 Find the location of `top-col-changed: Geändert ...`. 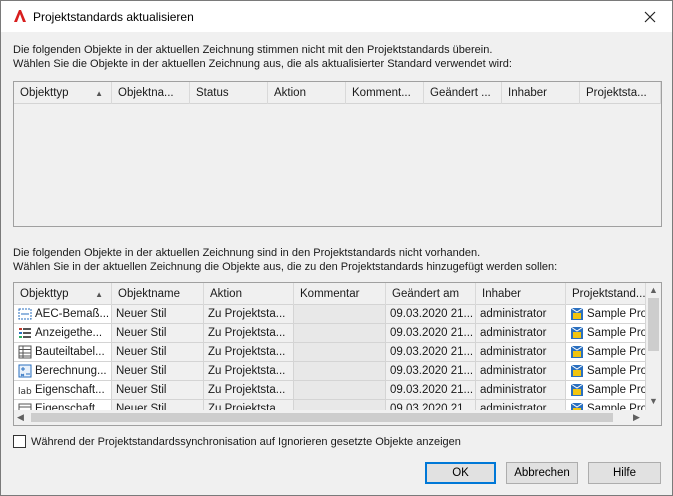

top-col-changed: Geändert ... is located at coordinates (463, 93).